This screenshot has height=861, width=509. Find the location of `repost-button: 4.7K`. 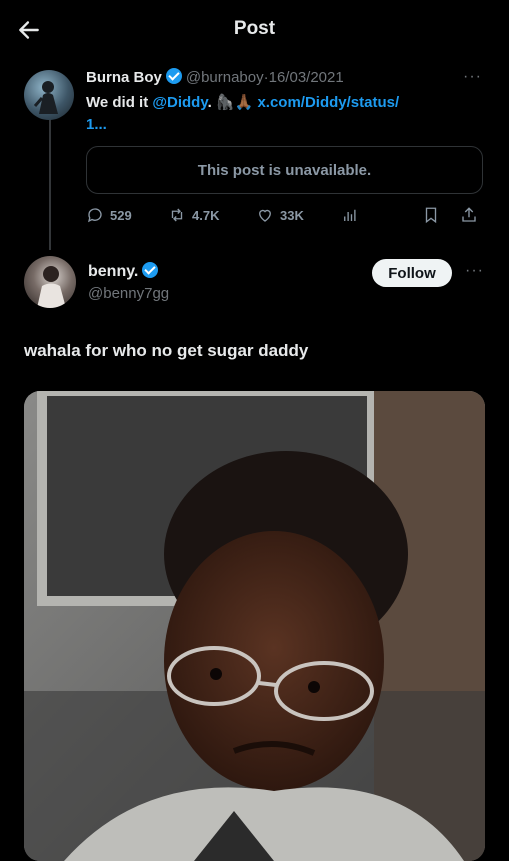

repost-button: 4.7K is located at coordinates (193, 215).